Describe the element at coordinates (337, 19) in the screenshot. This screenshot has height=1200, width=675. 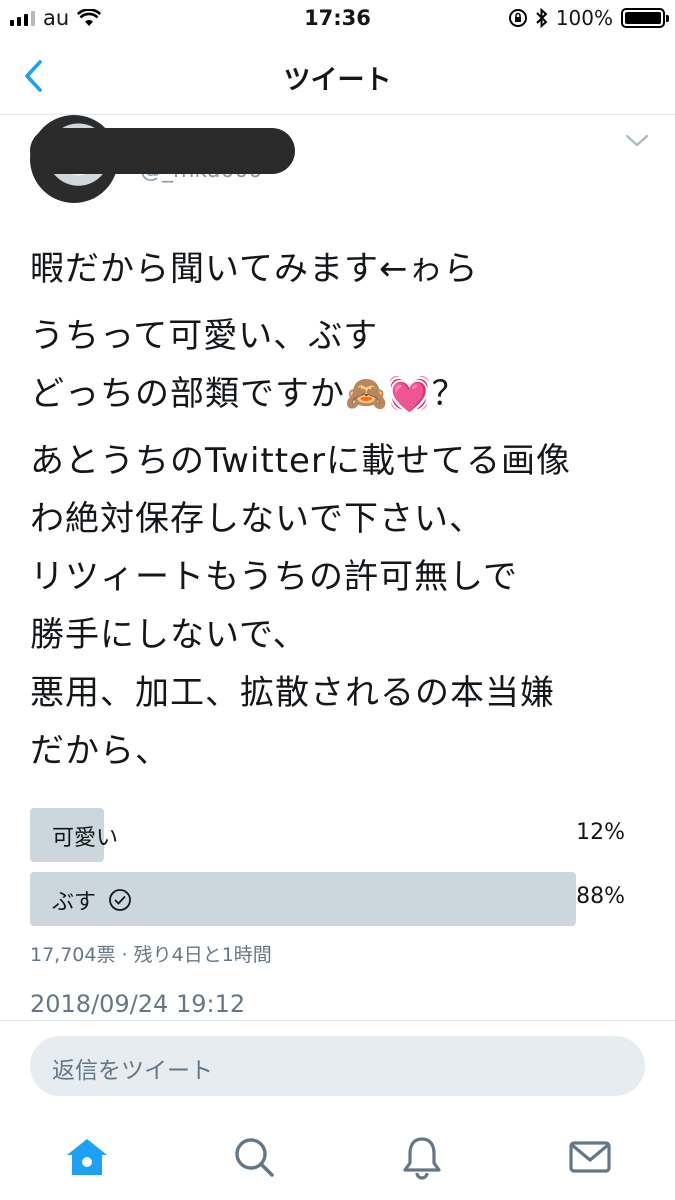
I see `status-bar: au 17:36 100%` at that location.